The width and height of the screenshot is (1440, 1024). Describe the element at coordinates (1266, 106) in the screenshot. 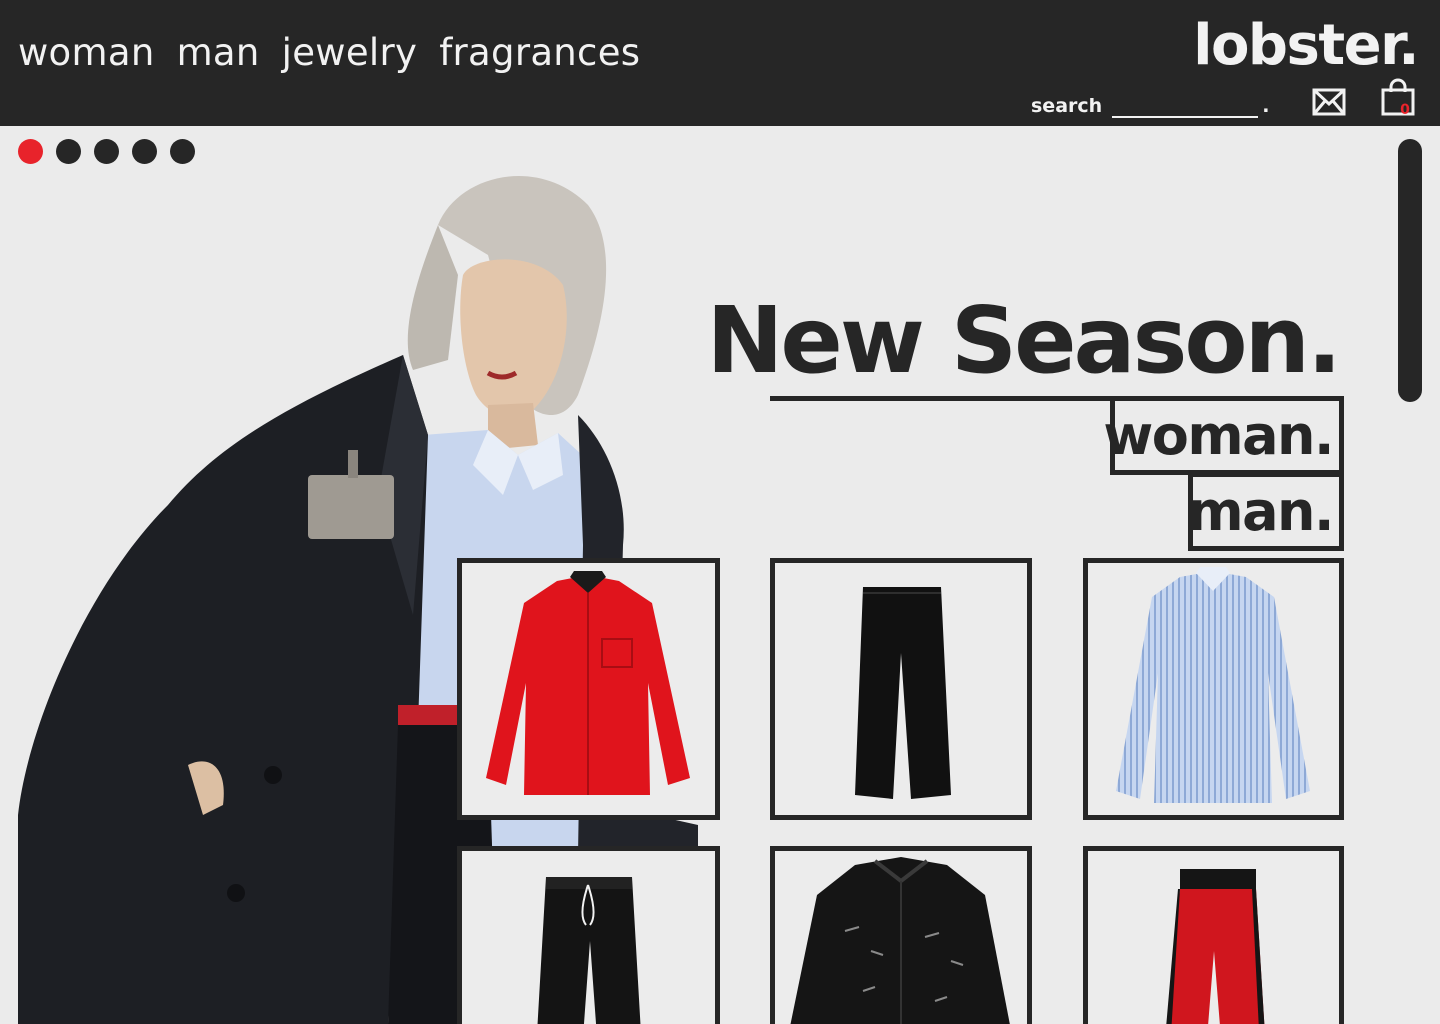

I see `search-suffix: .` at that location.